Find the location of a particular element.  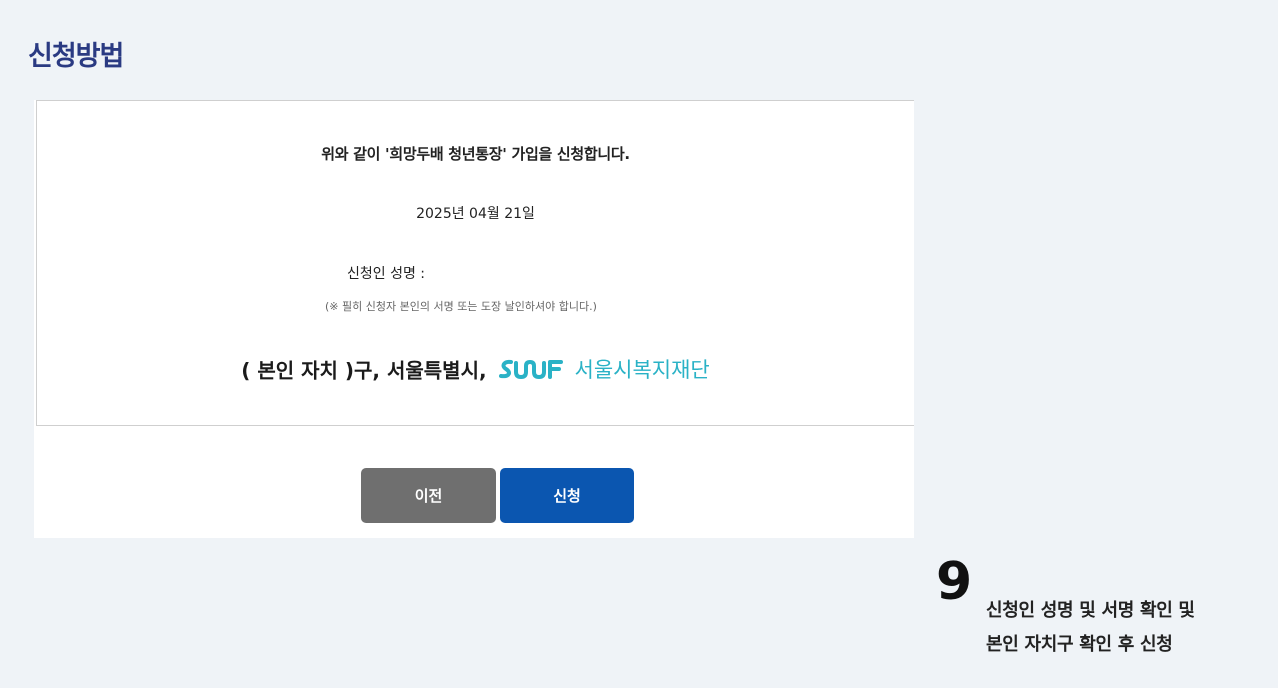

step-description: 신청인 성명 및 서명 확인 및 본인 자치구 확인 후 신청 is located at coordinates (1090, 628).